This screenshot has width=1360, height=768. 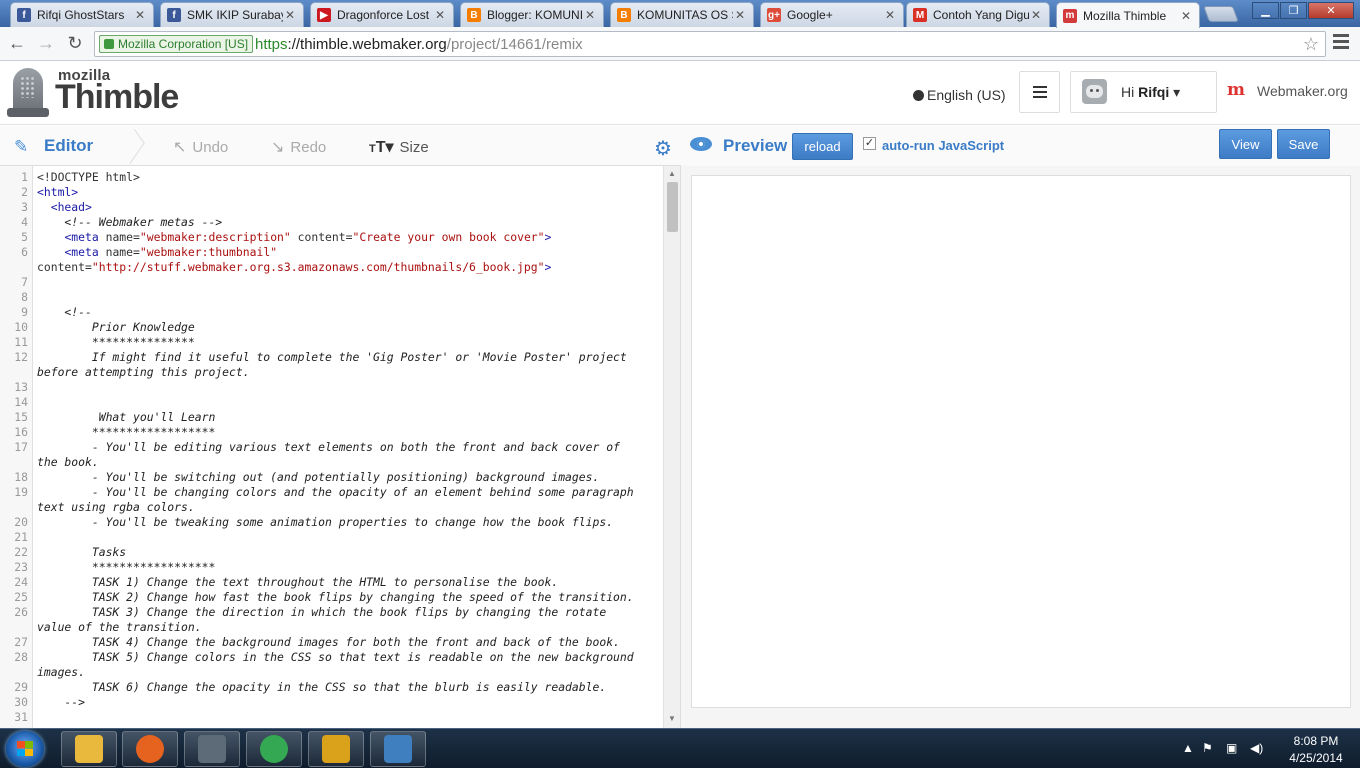 What do you see at coordinates (117, 97) in the screenshot?
I see `logo-thimble-text: Thimble` at bounding box center [117, 97].